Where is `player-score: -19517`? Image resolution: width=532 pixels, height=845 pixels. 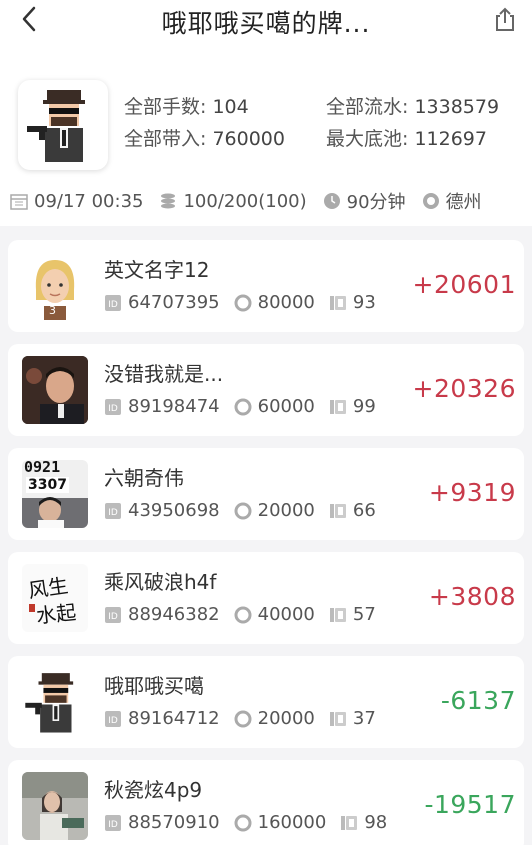 player-score: -19517 is located at coordinates (470, 804).